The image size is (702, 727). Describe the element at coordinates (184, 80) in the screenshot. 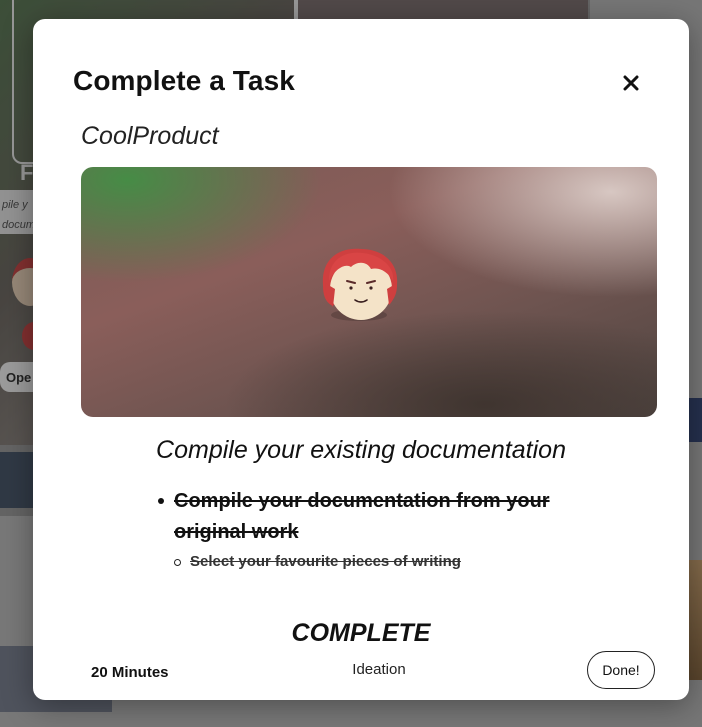

I see `modal-title: Complete a Task` at that location.